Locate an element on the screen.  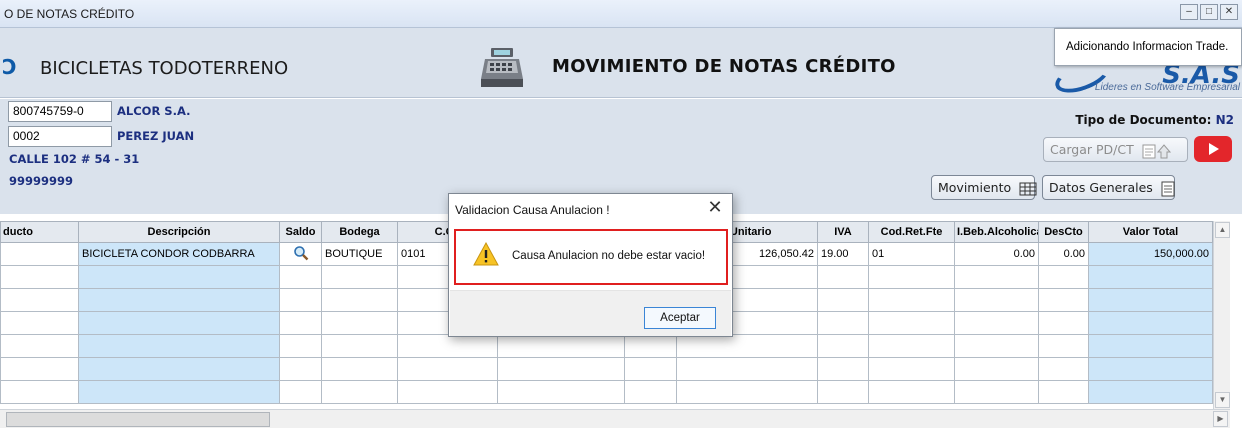
company-name: BICICLETAS TODOTERRENO is located at coordinates (164, 68).